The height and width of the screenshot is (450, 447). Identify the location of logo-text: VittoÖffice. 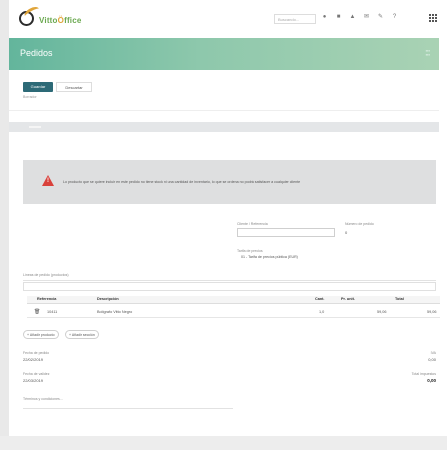
(60, 20).